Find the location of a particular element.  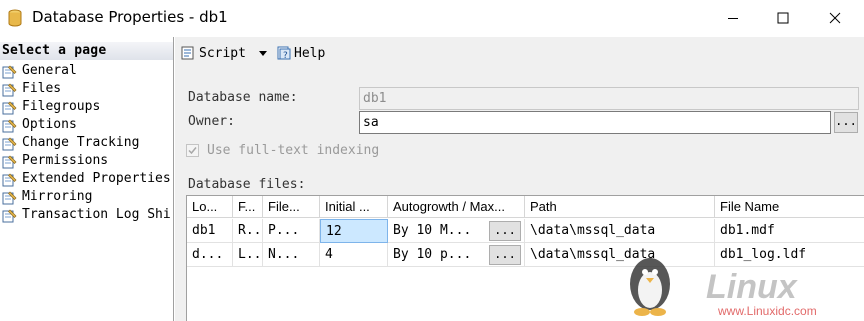

help-label: Help is located at coordinates (310, 53).